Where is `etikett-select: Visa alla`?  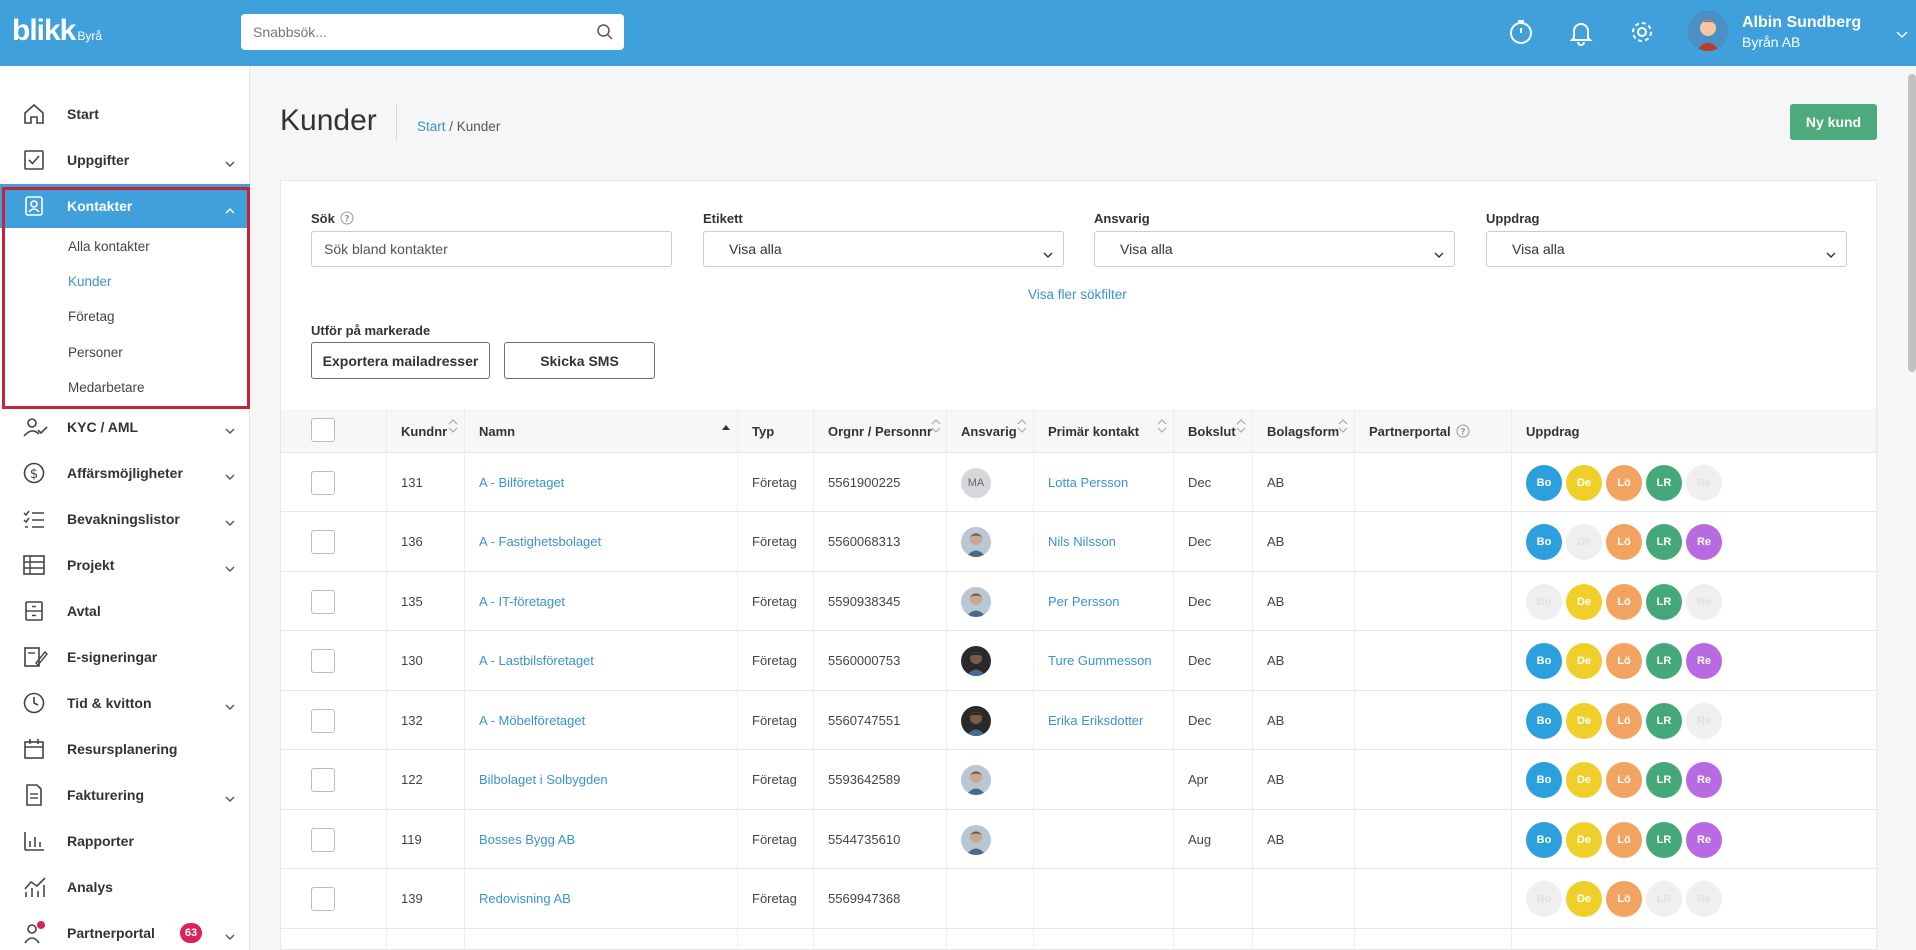
etikett-select: Visa alla is located at coordinates (883, 249).